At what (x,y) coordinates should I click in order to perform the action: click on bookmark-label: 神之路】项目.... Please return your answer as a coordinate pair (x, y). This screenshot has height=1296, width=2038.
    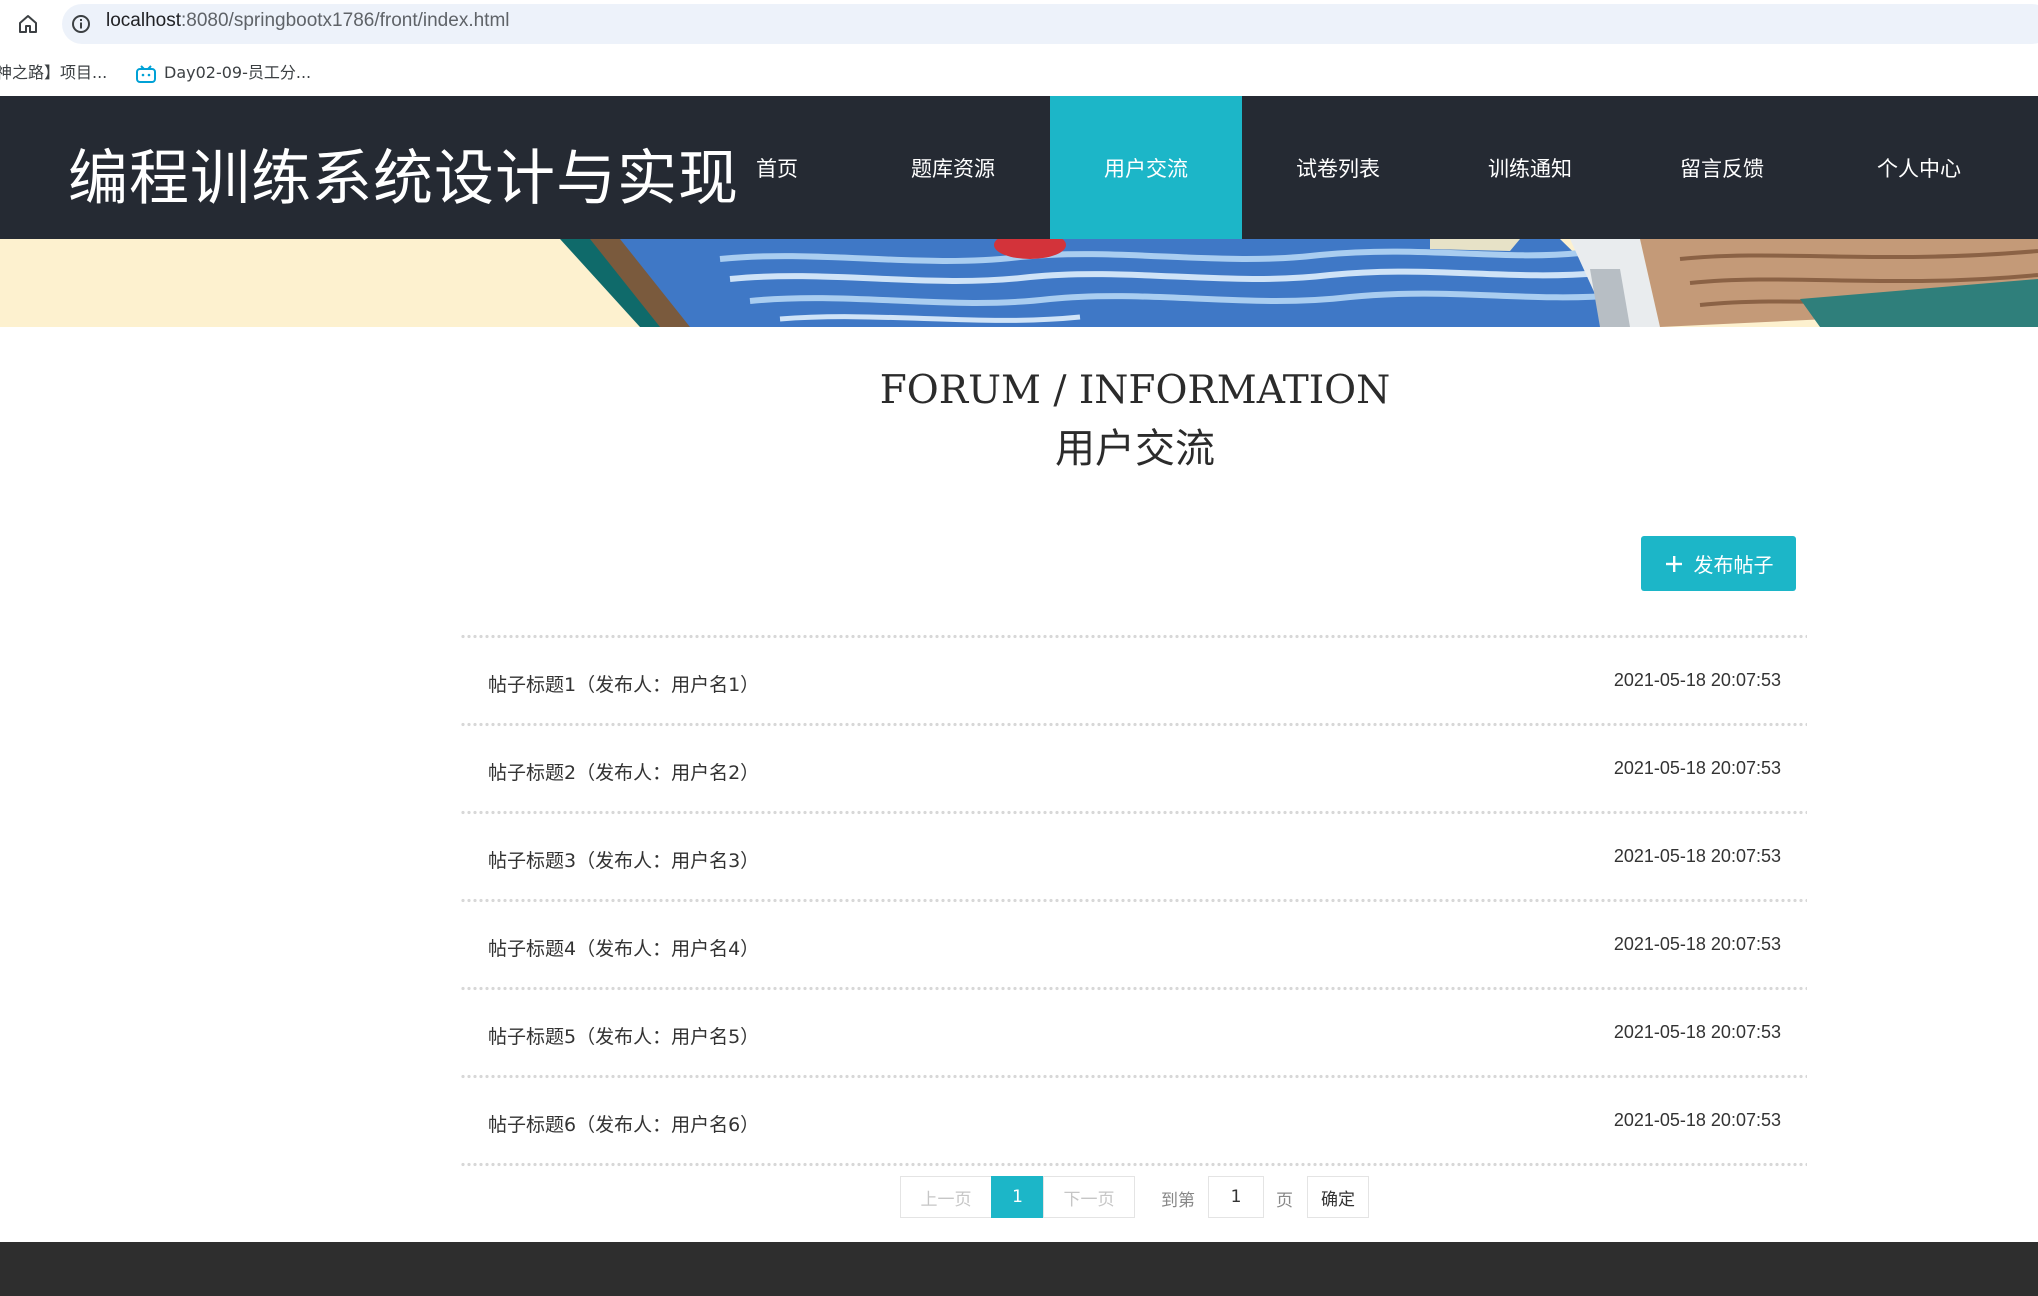
    Looking at the image, I should click on (54, 72).